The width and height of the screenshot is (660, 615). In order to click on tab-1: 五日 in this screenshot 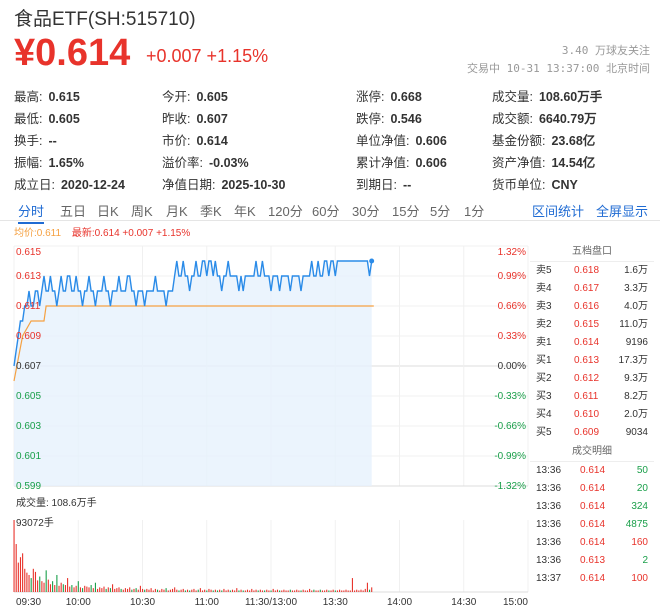, I will do `click(73, 210)`.